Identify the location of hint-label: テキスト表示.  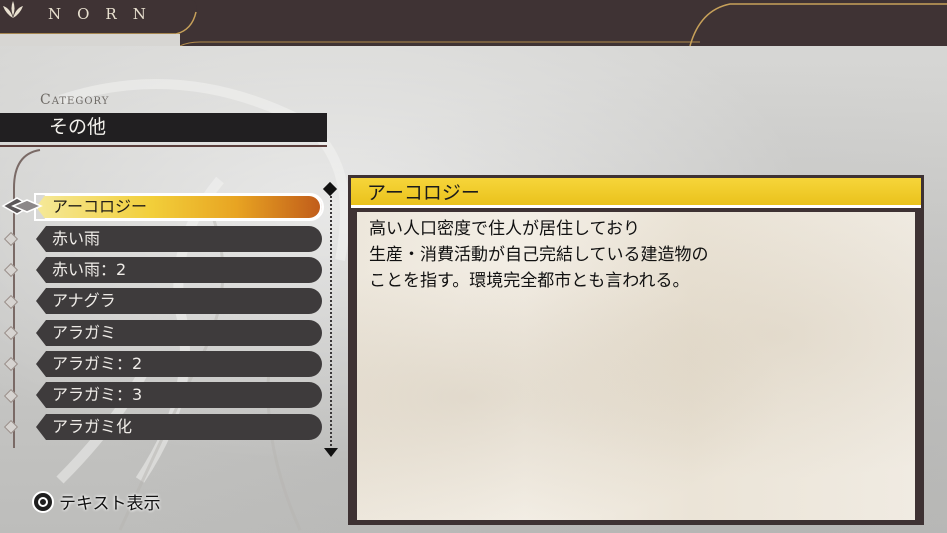
(110, 504).